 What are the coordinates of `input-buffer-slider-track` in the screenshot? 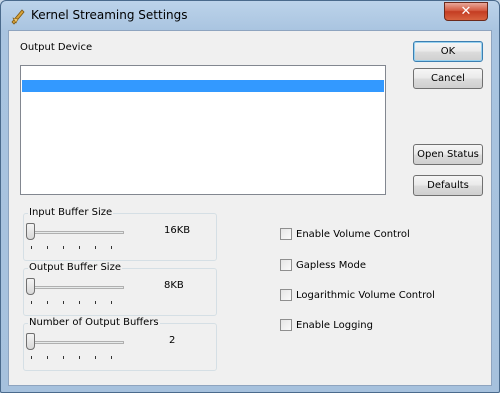 It's located at (77, 232).